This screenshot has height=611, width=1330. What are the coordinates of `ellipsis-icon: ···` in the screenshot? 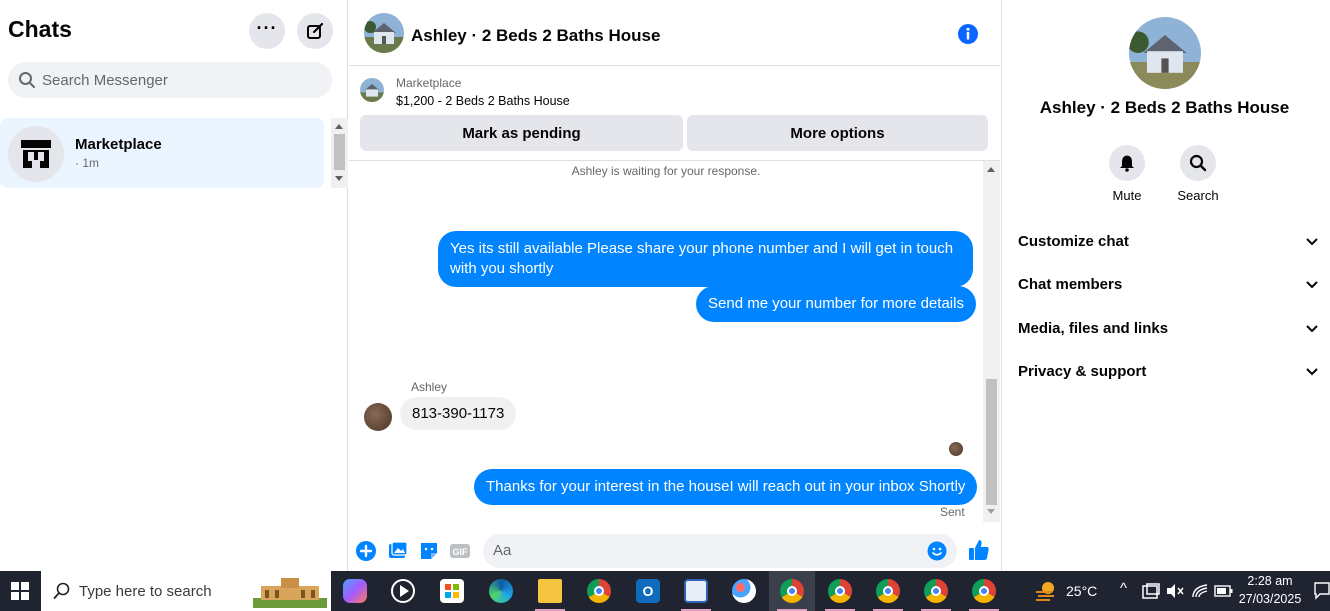 It's located at (267, 28).